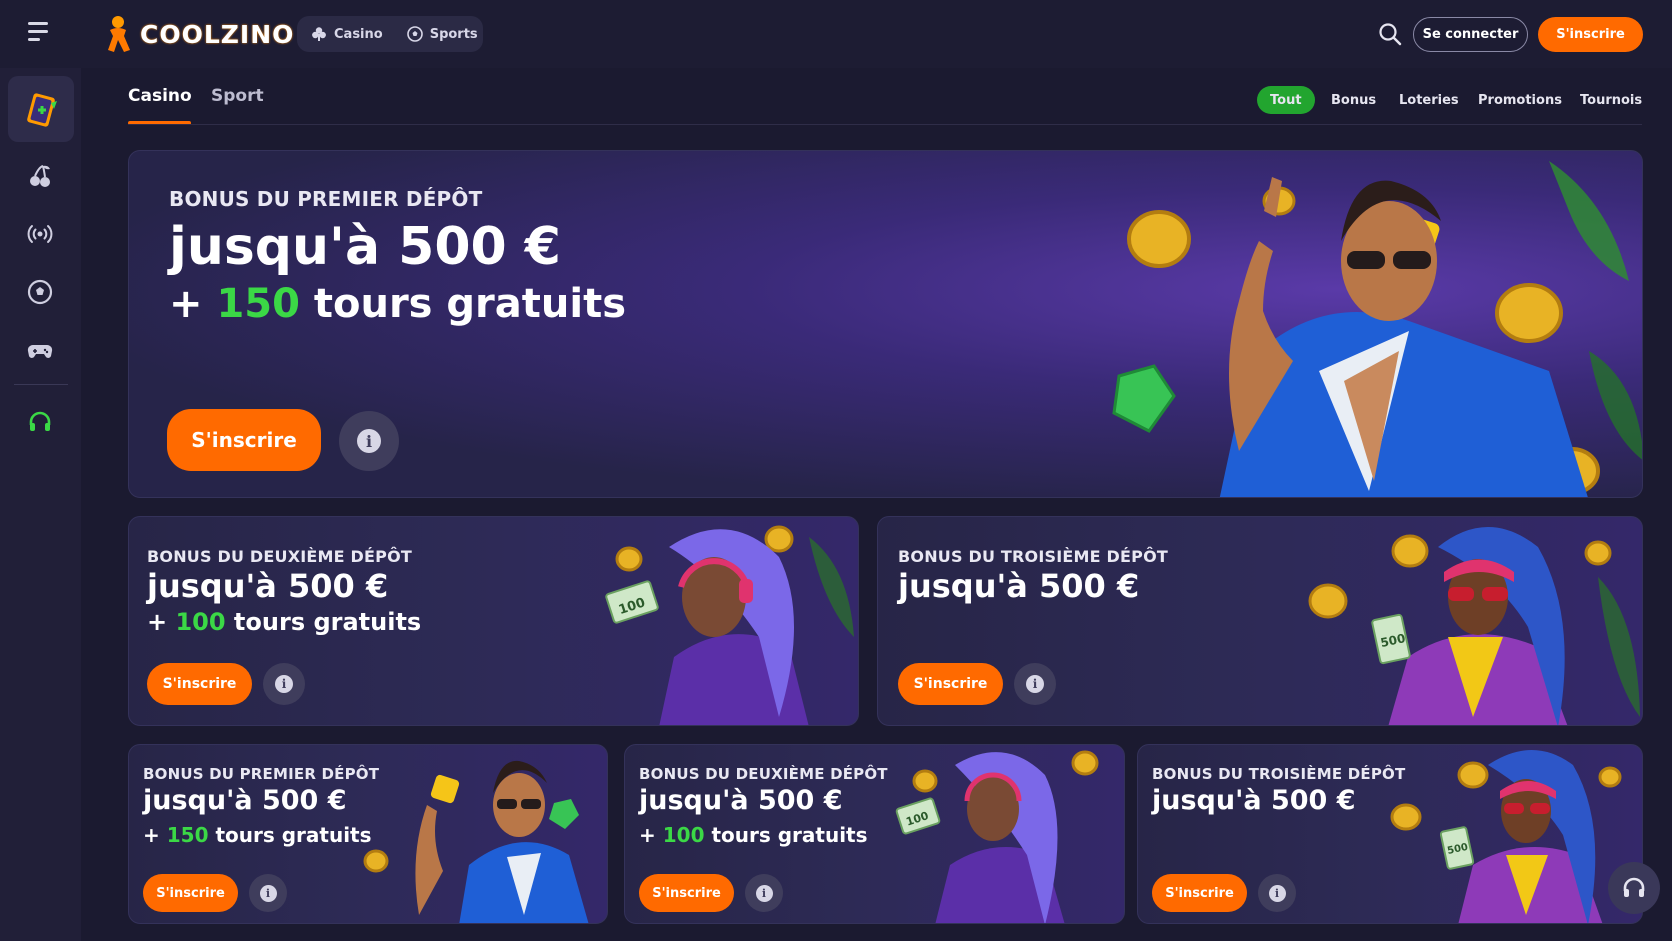 Image resolution: width=1672 pixels, height=941 pixels. Describe the element at coordinates (1390, 34) in the screenshot. I see `search-icon` at that location.